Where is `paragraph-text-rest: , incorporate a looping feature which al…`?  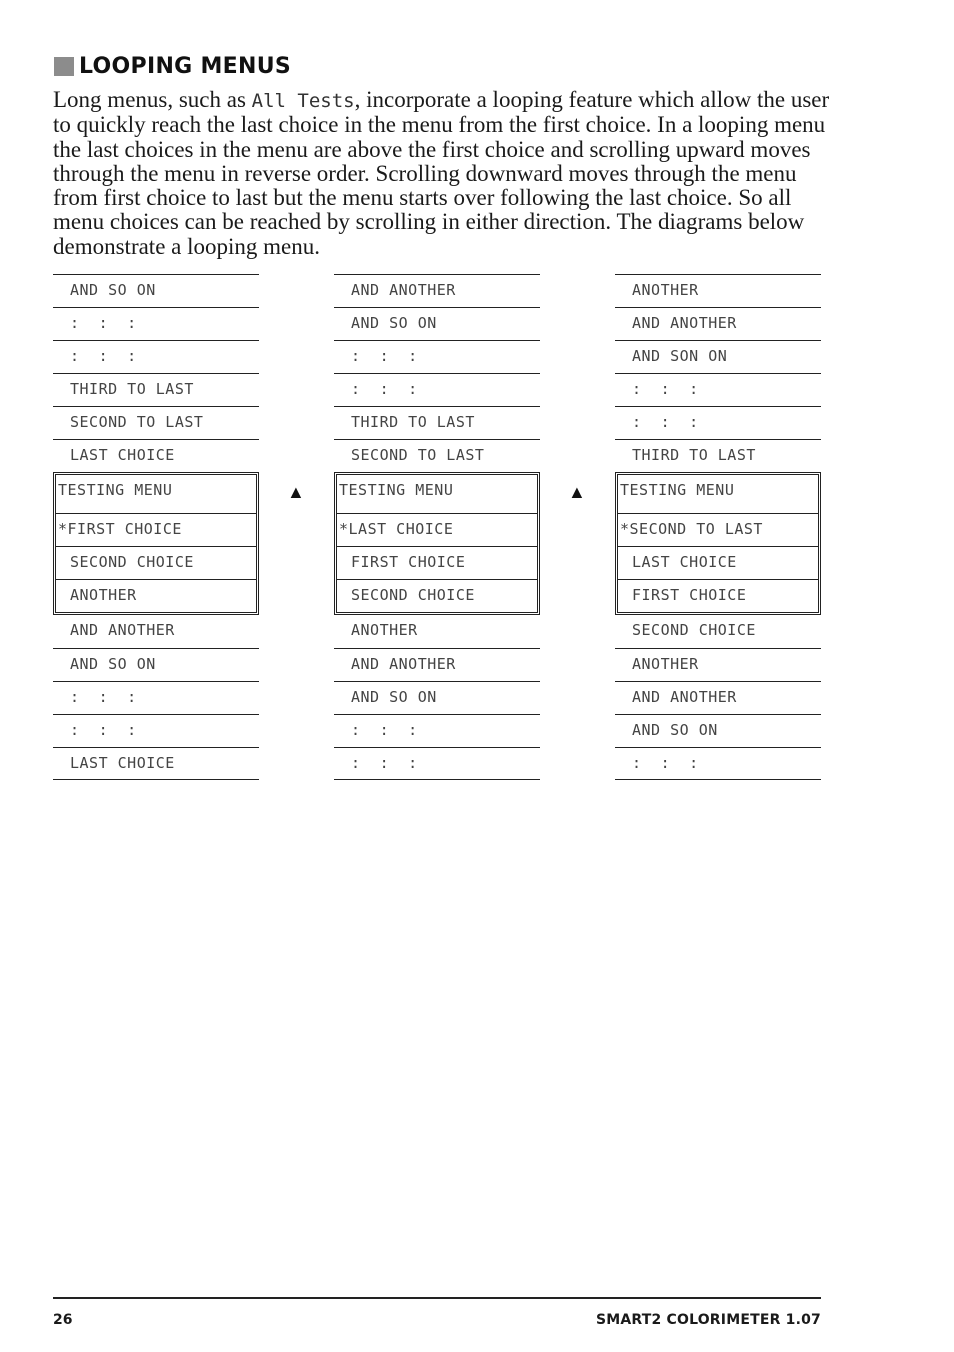 paragraph-text-rest: , incorporate a looping feature which al… is located at coordinates (441, 173).